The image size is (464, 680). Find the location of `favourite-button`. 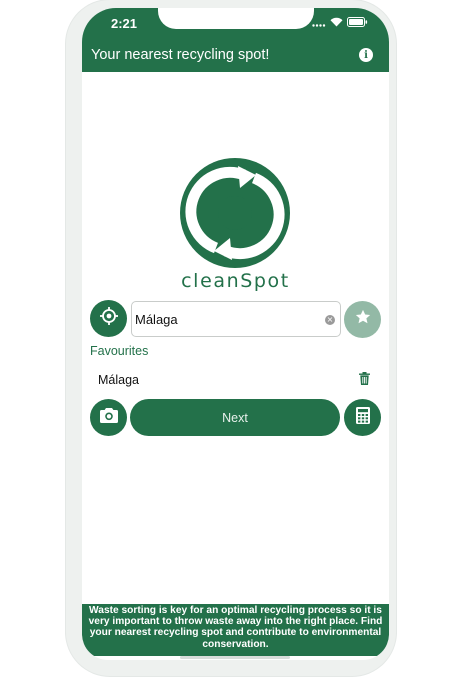

favourite-button is located at coordinates (362, 319).